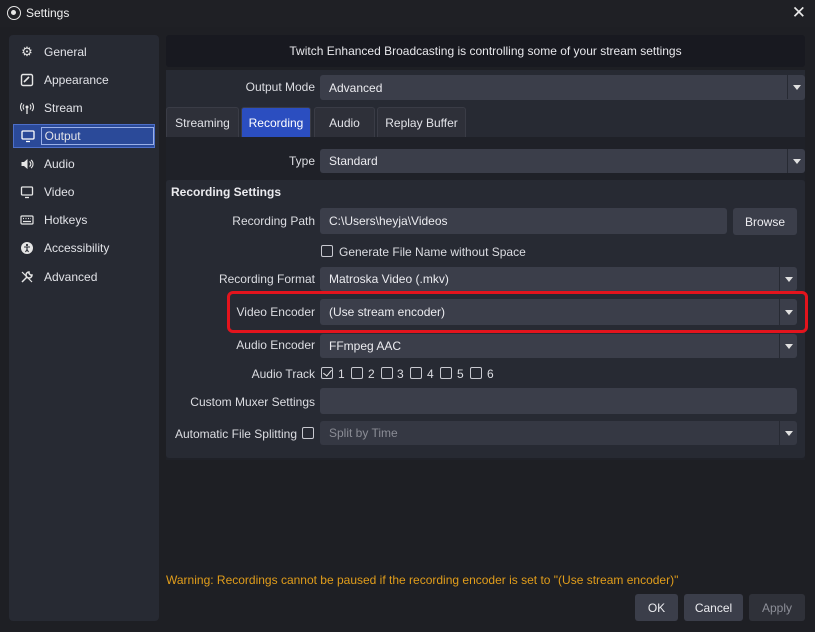  Describe the element at coordinates (387, 373) in the screenshot. I see `audio-track-3-checkbox` at that location.